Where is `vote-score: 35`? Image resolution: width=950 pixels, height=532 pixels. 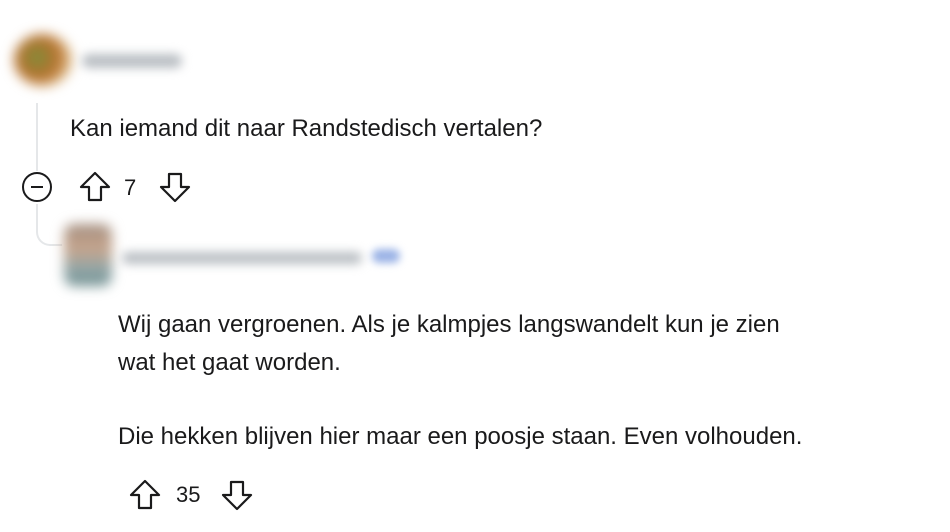
vote-score: 35 is located at coordinates (188, 494).